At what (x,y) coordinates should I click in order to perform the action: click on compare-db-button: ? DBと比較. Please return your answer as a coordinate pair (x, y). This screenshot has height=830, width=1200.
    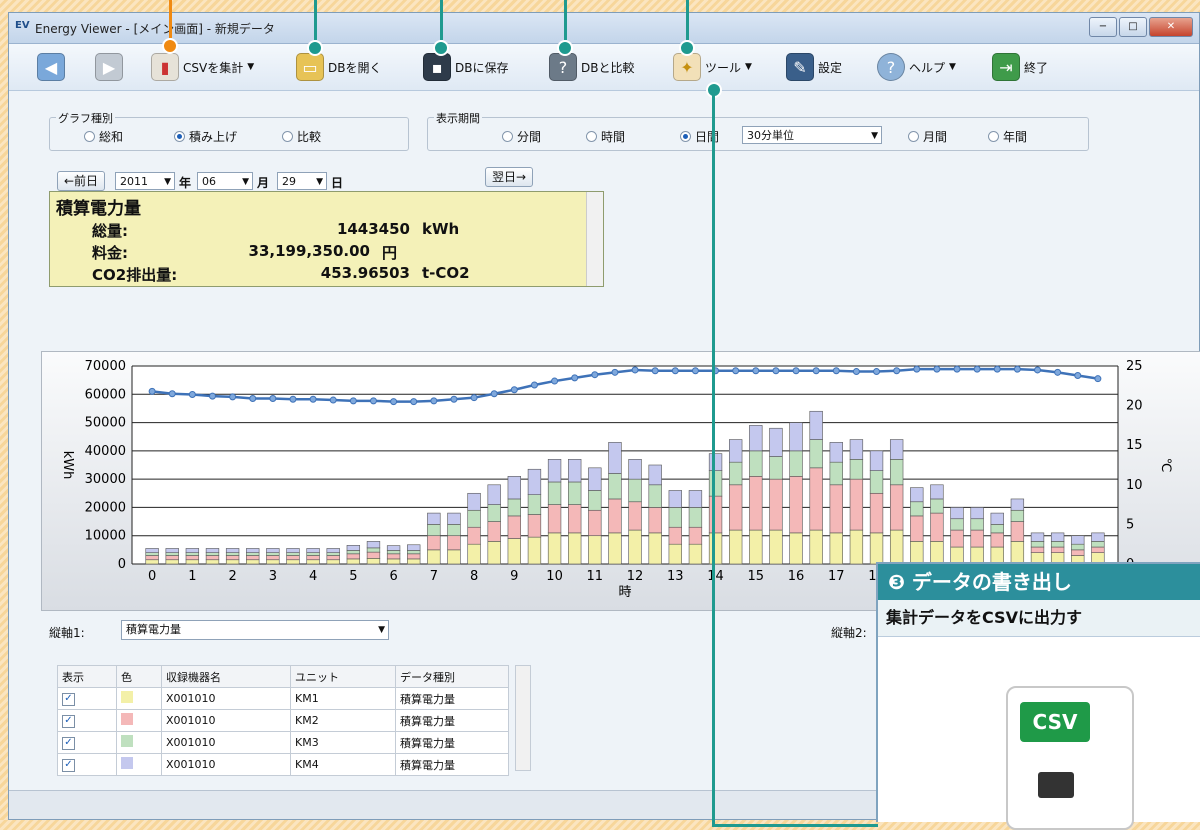
    Looking at the image, I should click on (591, 67).